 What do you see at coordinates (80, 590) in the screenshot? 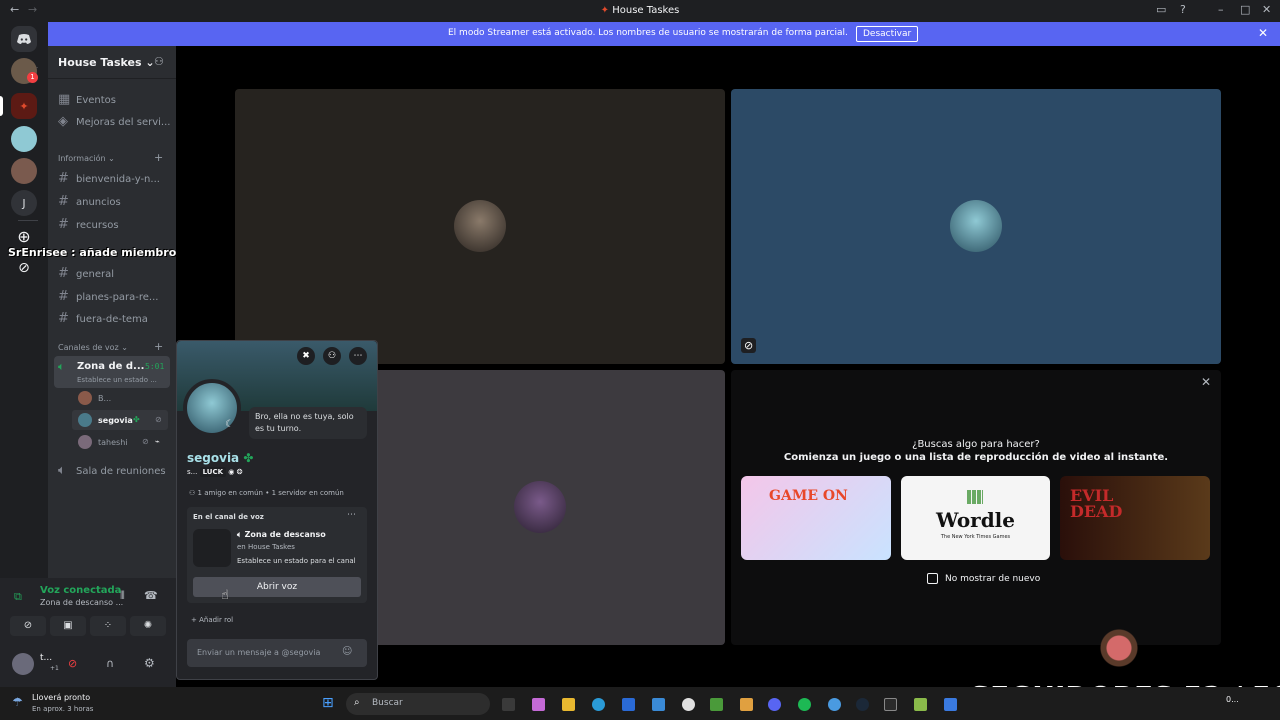
I see `voice-status: Voz conectada` at bounding box center [80, 590].